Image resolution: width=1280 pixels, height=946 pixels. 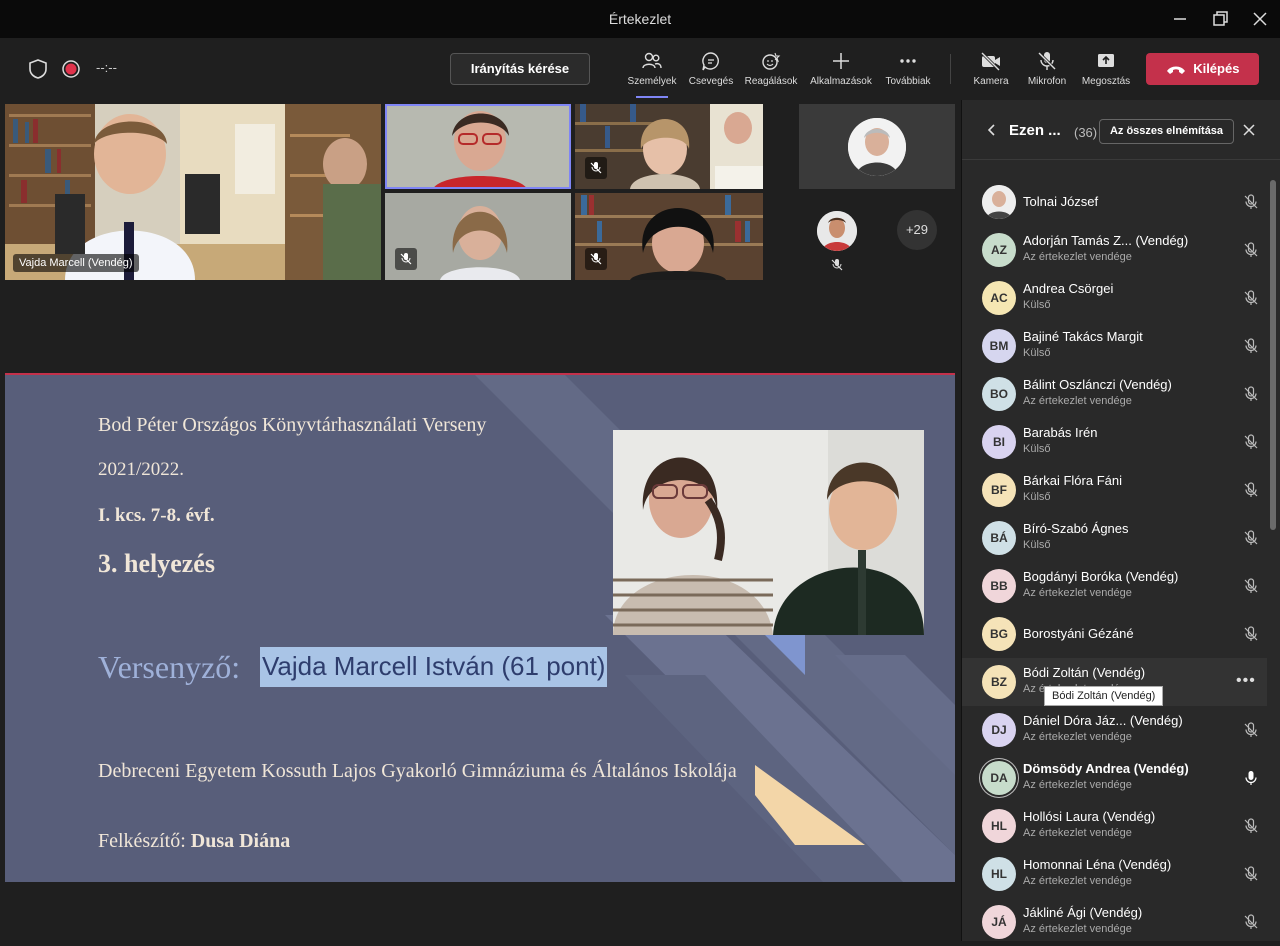 I want to click on name-tooltip: Bódi Zoltán (Vendég), so click(x=1104, y=696).